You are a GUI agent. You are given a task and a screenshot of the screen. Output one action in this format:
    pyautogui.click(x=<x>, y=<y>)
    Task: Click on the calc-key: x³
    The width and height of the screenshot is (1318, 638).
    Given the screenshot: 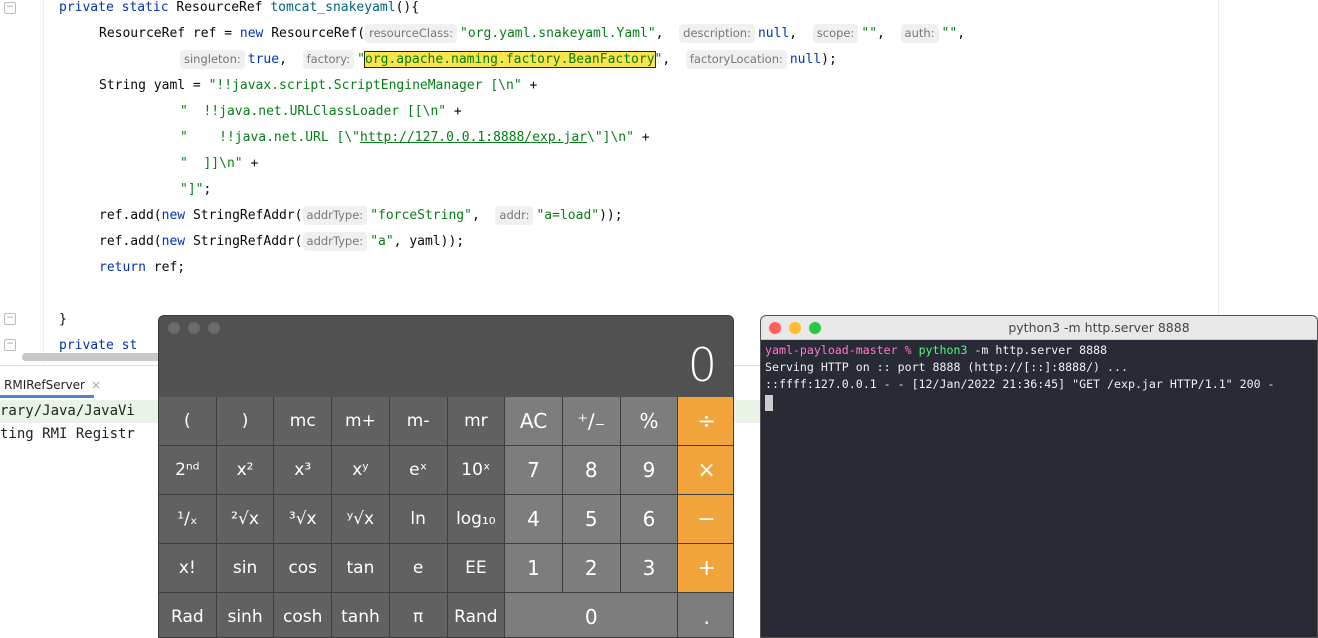 What is the action you would take?
    pyautogui.click(x=303, y=470)
    